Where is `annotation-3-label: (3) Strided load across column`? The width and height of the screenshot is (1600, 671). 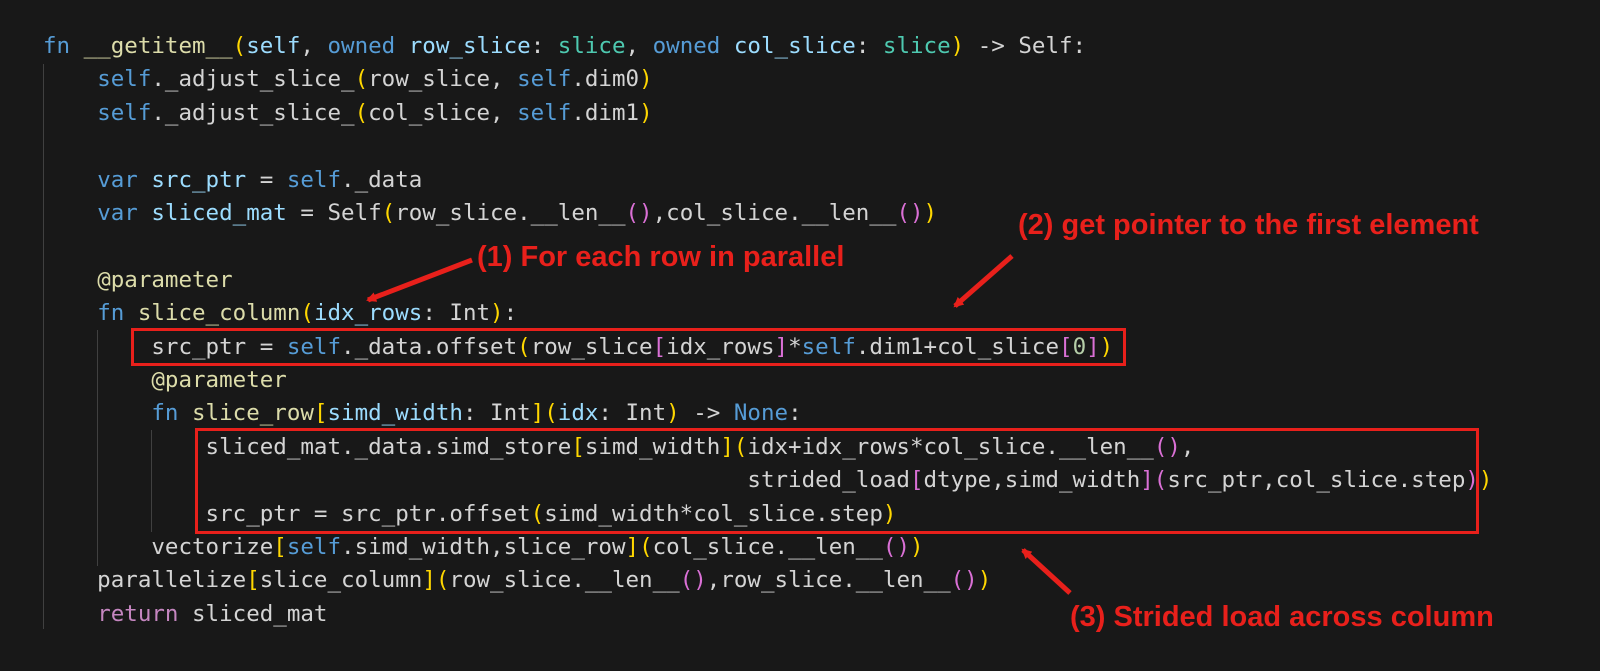 annotation-3-label: (3) Strided load across column is located at coordinates (1282, 617).